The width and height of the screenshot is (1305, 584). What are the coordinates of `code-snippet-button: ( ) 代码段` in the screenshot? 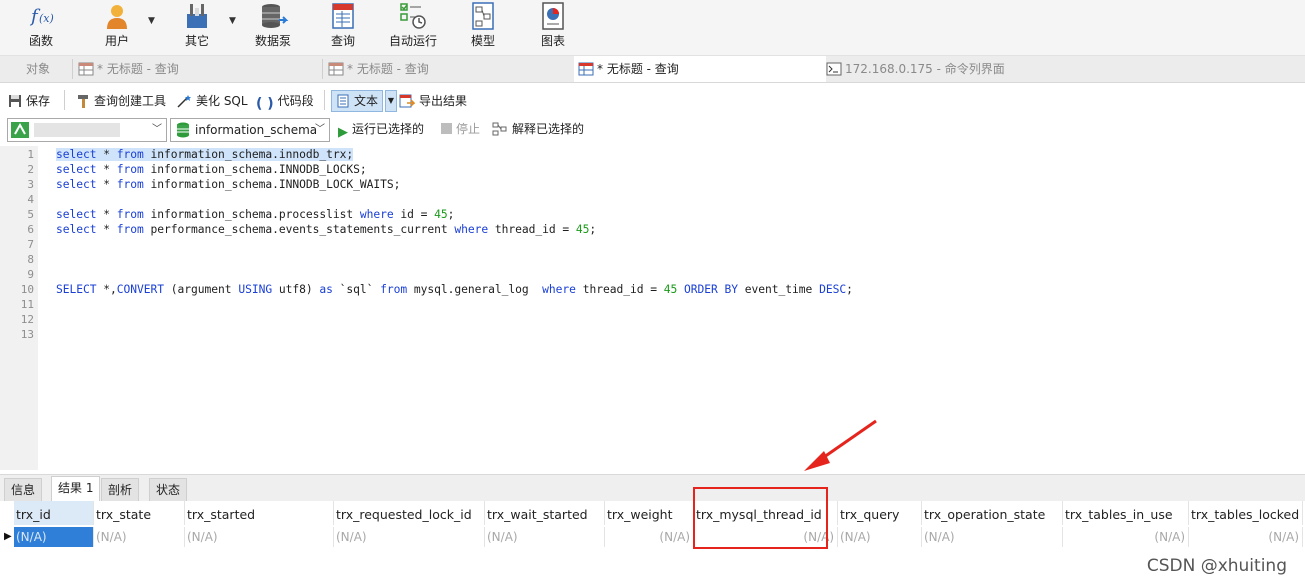 It's located at (285, 101).